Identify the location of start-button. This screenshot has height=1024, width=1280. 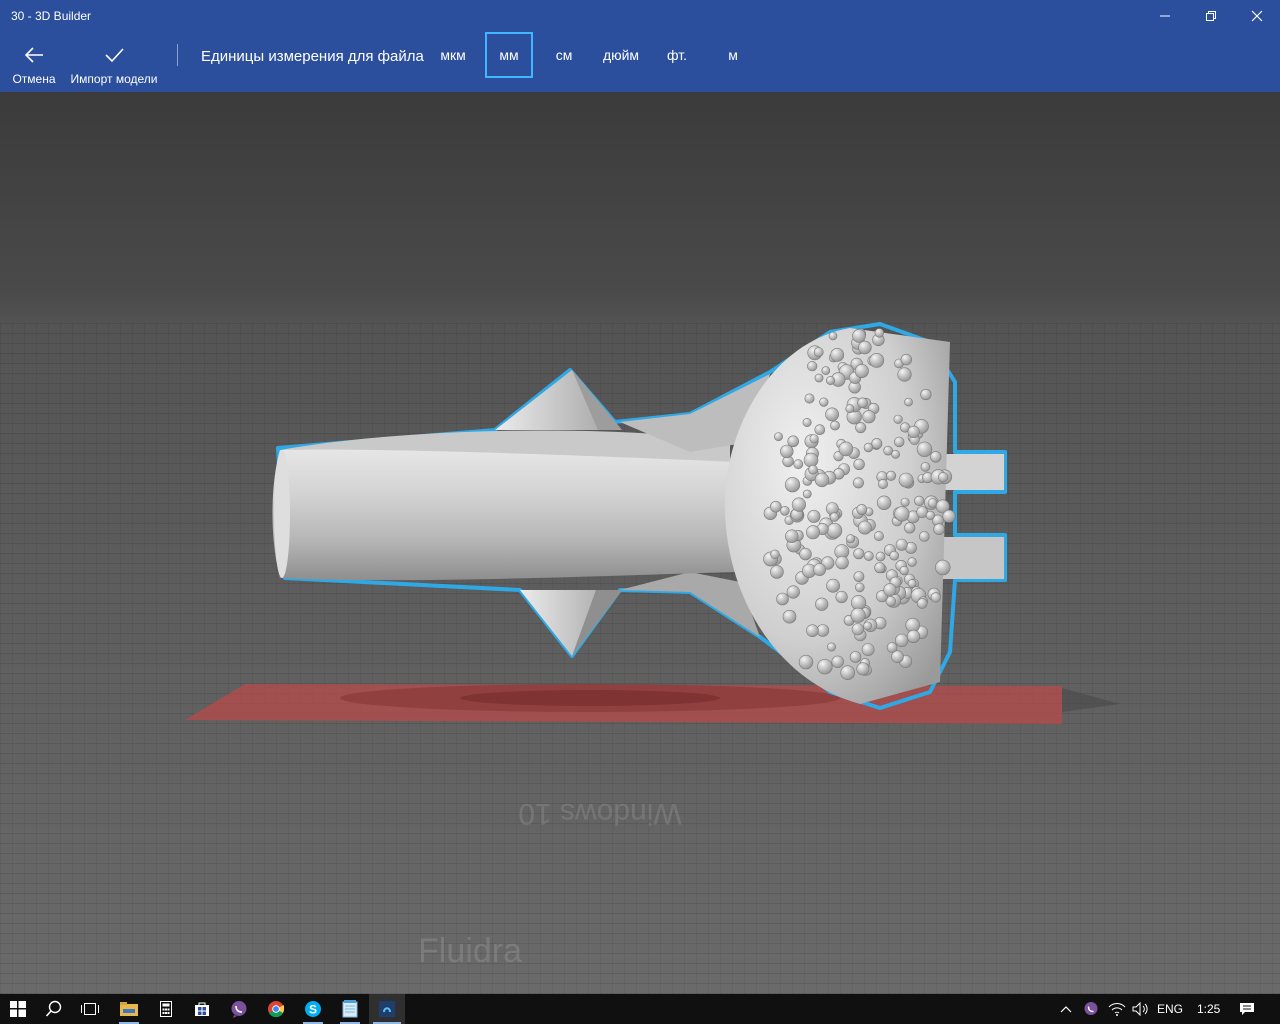
(18, 1009).